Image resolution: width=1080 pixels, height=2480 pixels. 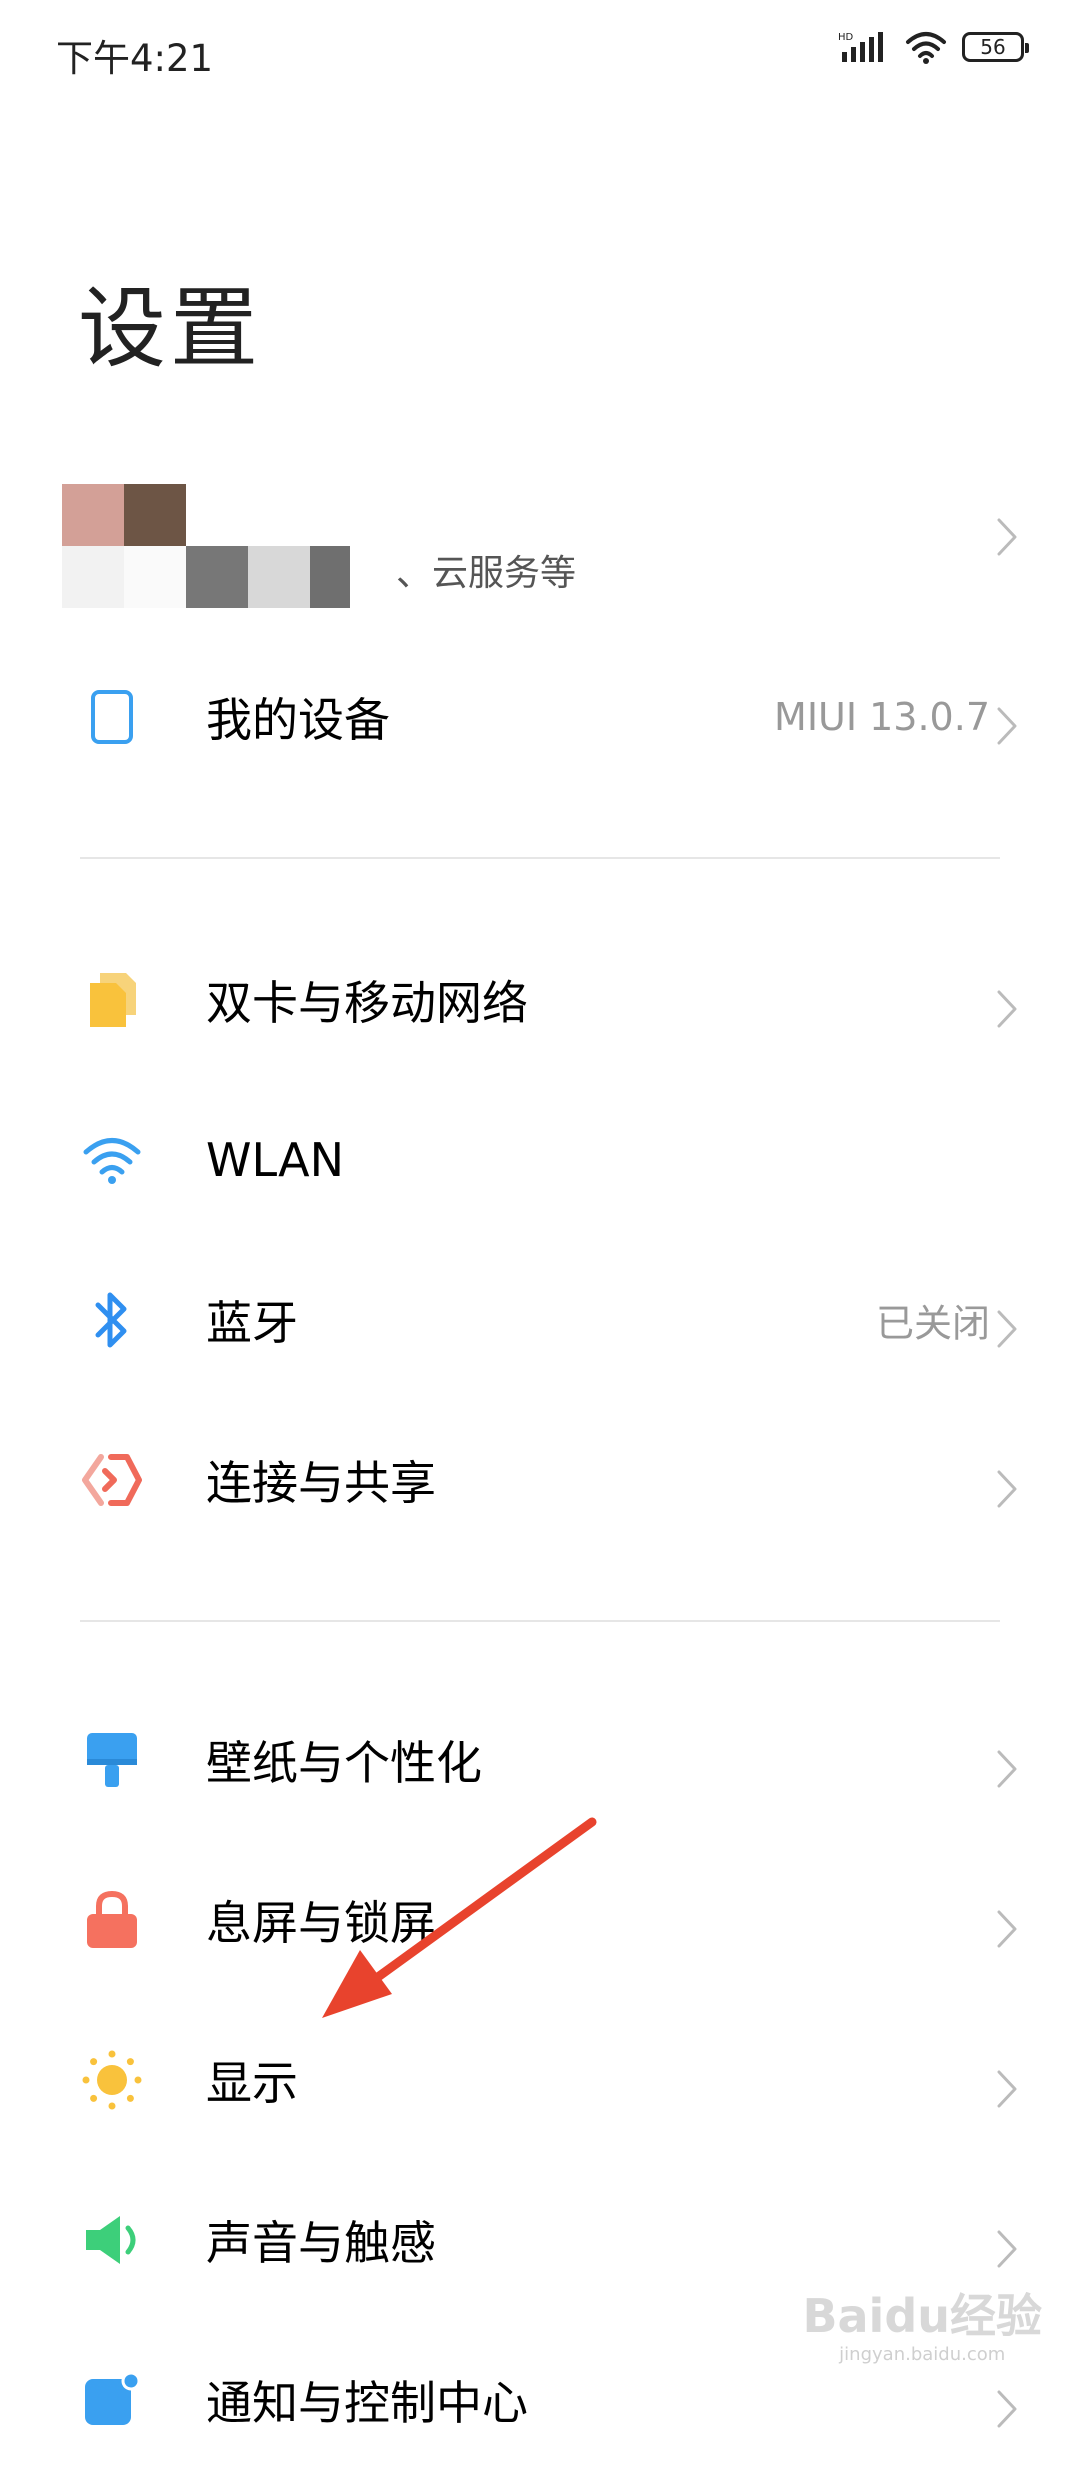 I want to click on account-subtitle: 、云服务等, so click(x=486, y=573).